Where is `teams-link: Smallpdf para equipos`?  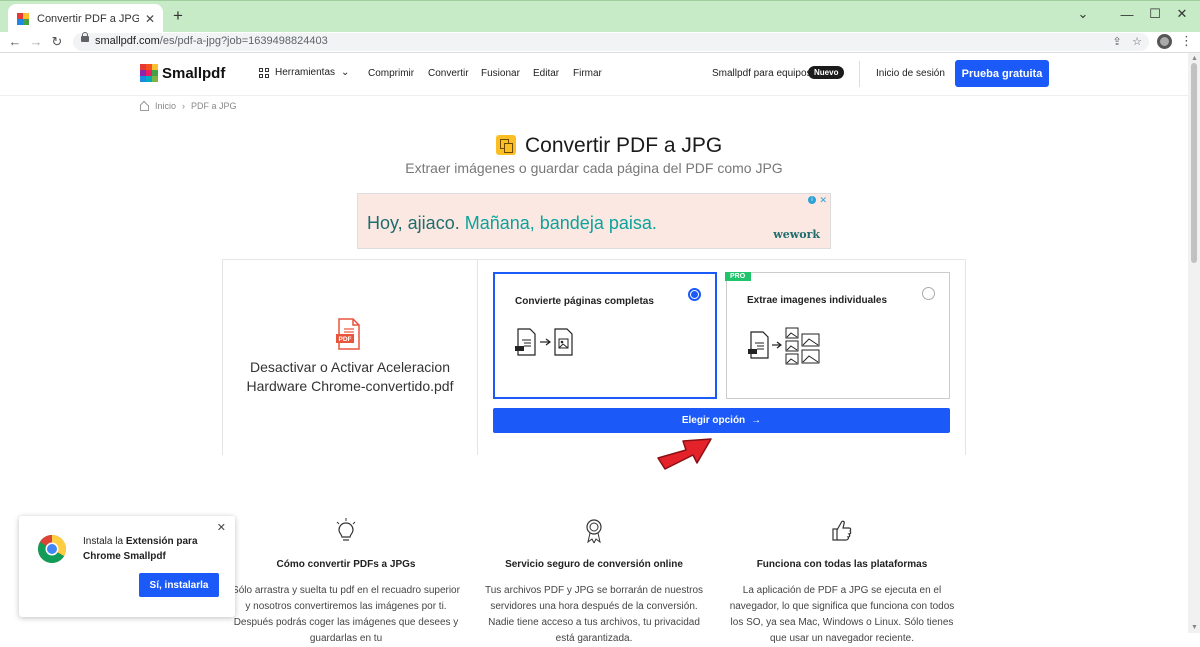 teams-link: Smallpdf para equipos is located at coordinates (762, 73).